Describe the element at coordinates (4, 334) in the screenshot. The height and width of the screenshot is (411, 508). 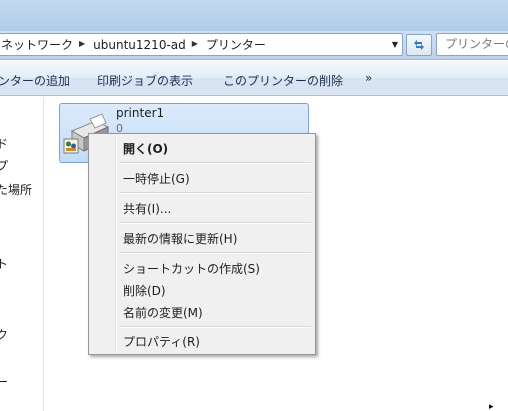
I see `nav-item: ク` at that location.